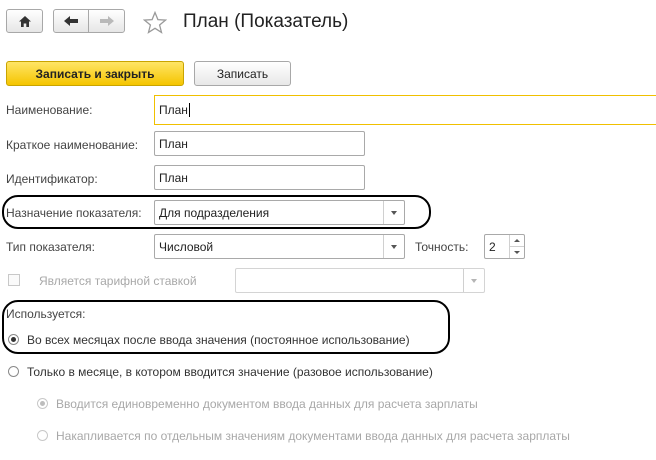 The image size is (656, 460). Describe the element at coordinates (13, 371) in the screenshot. I see `usage-option-once` at that location.